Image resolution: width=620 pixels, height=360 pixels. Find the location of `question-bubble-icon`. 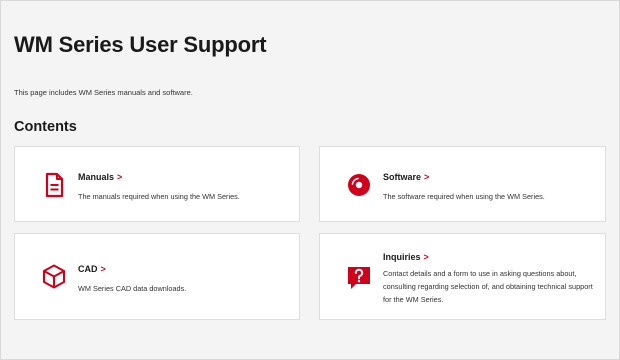

question-bubble-icon is located at coordinates (359, 278).